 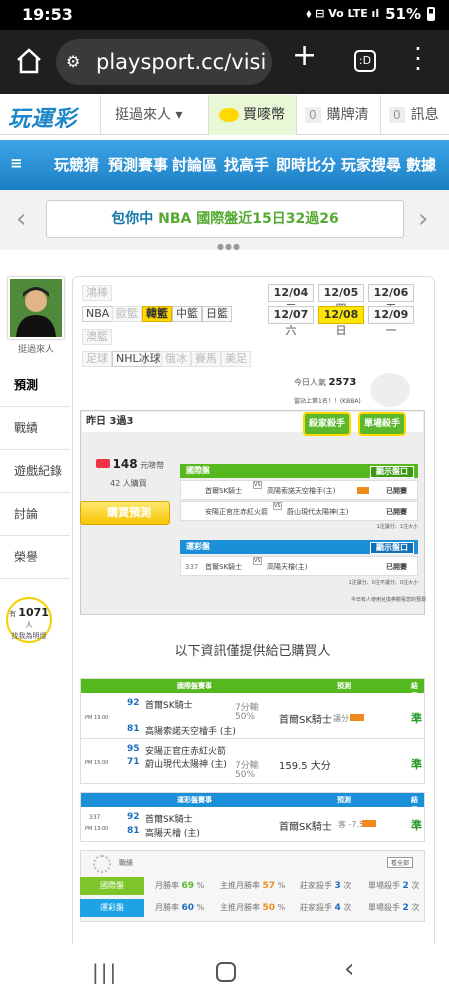 What do you see at coordinates (98, 314) in the screenshot?
I see `sport-tab: NBA` at bounding box center [98, 314].